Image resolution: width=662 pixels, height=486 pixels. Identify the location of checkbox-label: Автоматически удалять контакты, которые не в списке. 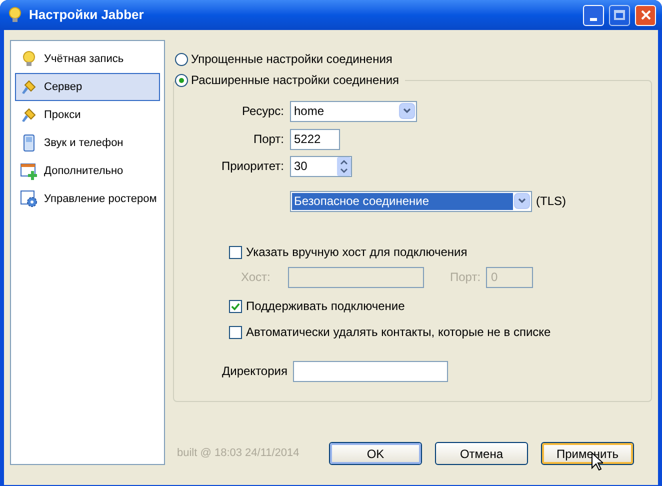
(398, 332).